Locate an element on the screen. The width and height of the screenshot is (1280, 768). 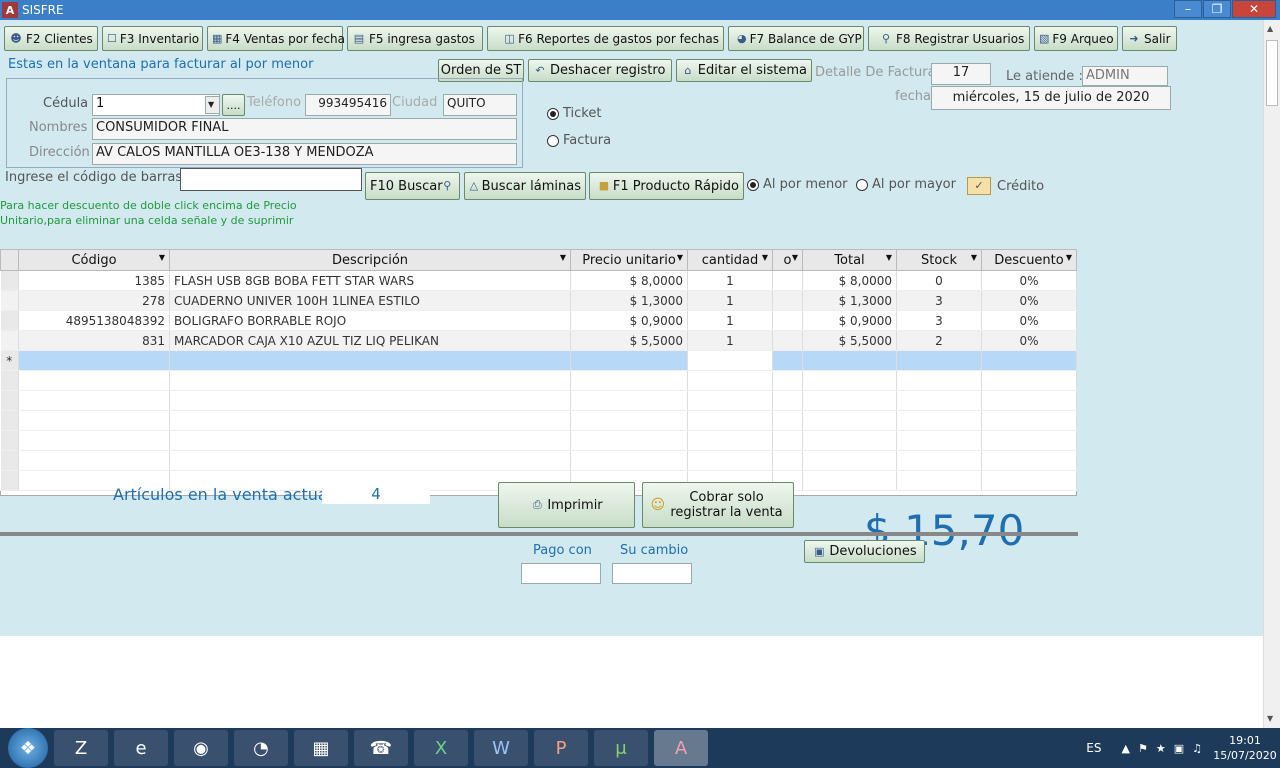
cell-precio: $ 5,5000 is located at coordinates (629, 340).